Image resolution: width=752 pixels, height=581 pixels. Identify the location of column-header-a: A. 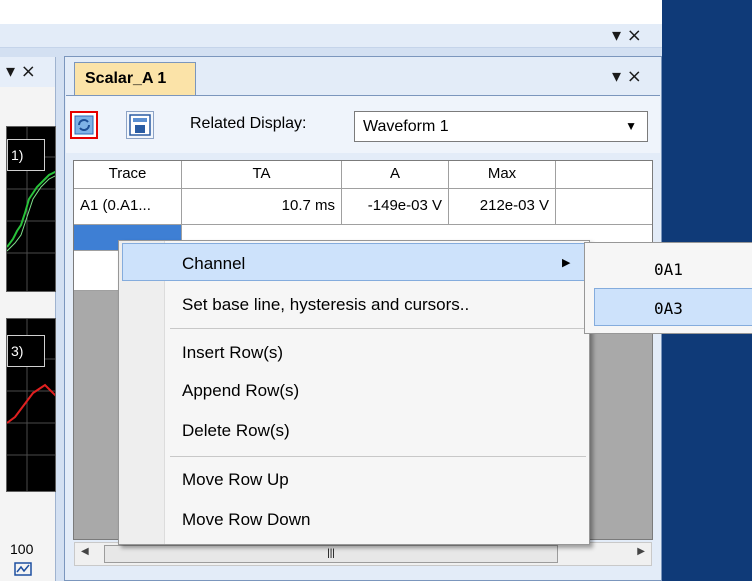
(395, 175).